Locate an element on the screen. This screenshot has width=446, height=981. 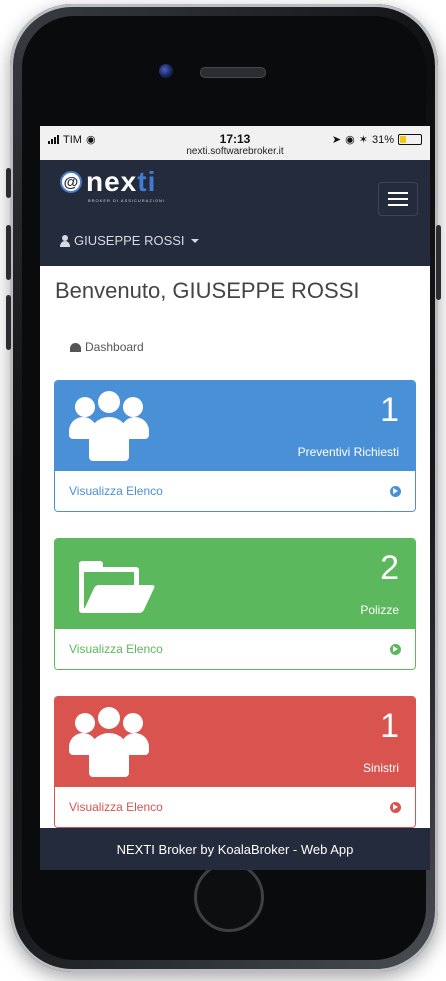
menu-toggle-button is located at coordinates (398, 199).